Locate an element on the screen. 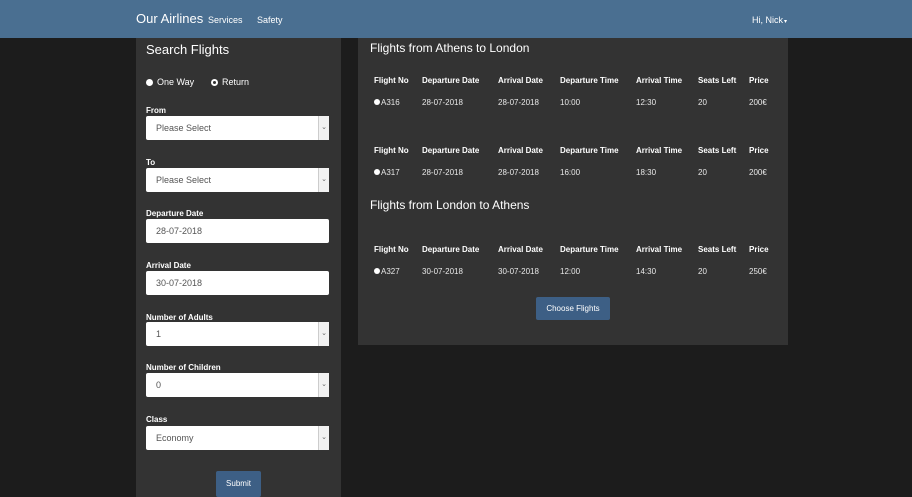  arrival-date-input: 30-07-2018 is located at coordinates (237, 283).